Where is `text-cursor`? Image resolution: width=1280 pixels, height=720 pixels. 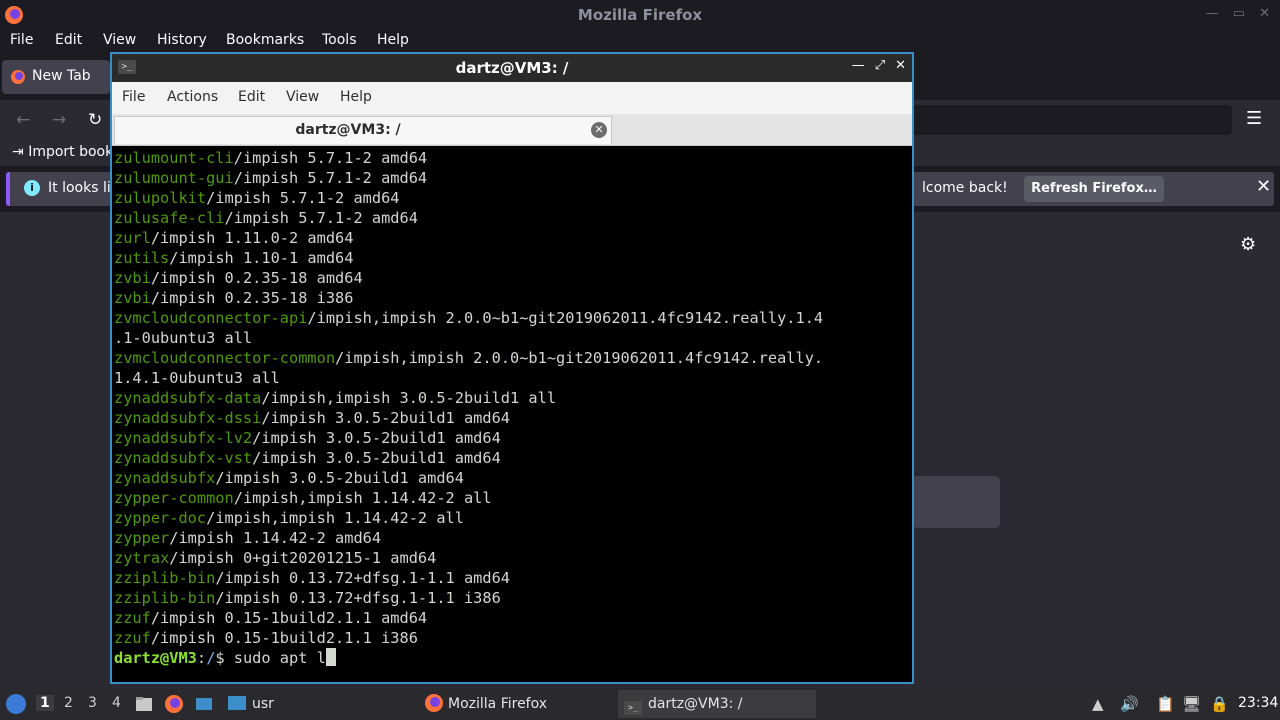
text-cursor is located at coordinates (330, 657).